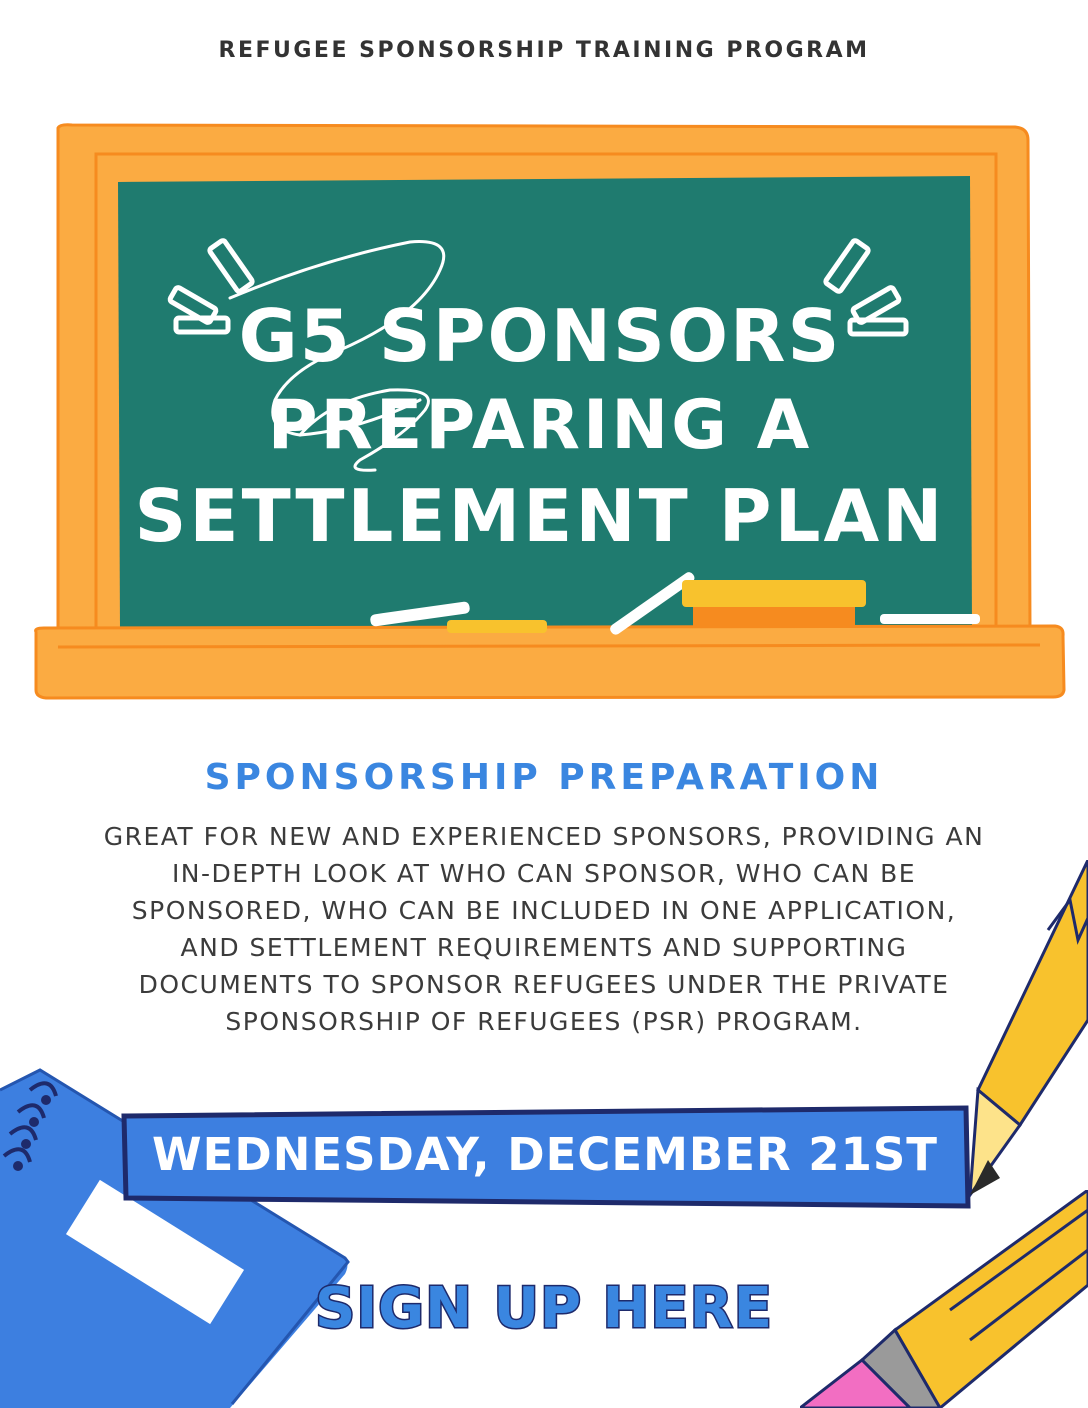 The width and height of the screenshot is (1088, 1408). What do you see at coordinates (544, 777) in the screenshot?
I see `section-heading: SPONSORSHIP PREPARATION` at bounding box center [544, 777].